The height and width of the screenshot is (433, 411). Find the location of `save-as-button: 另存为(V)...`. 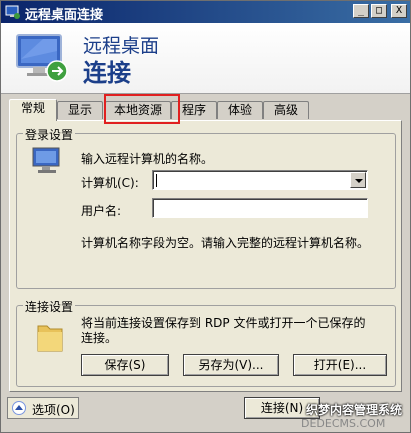

save-as-button: 另存为(V)... is located at coordinates (231, 365).